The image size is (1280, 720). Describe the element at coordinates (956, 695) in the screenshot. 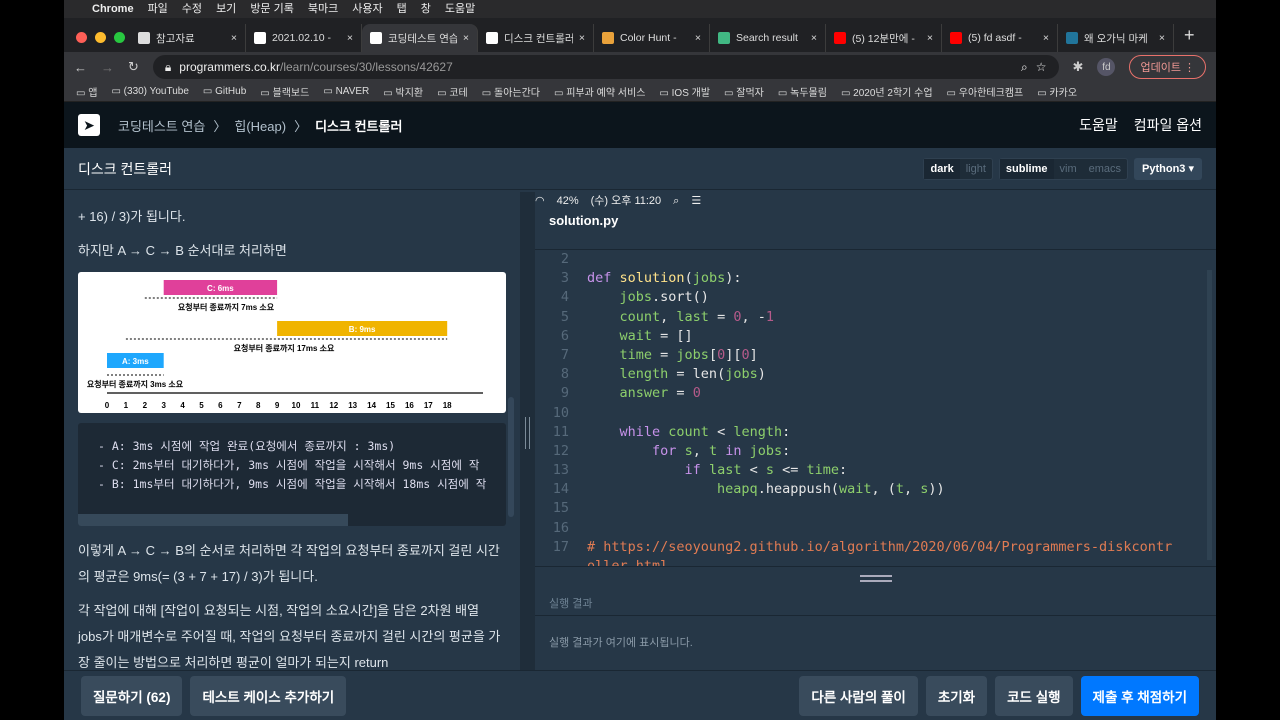

I see `reset-button: 초기화` at that location.